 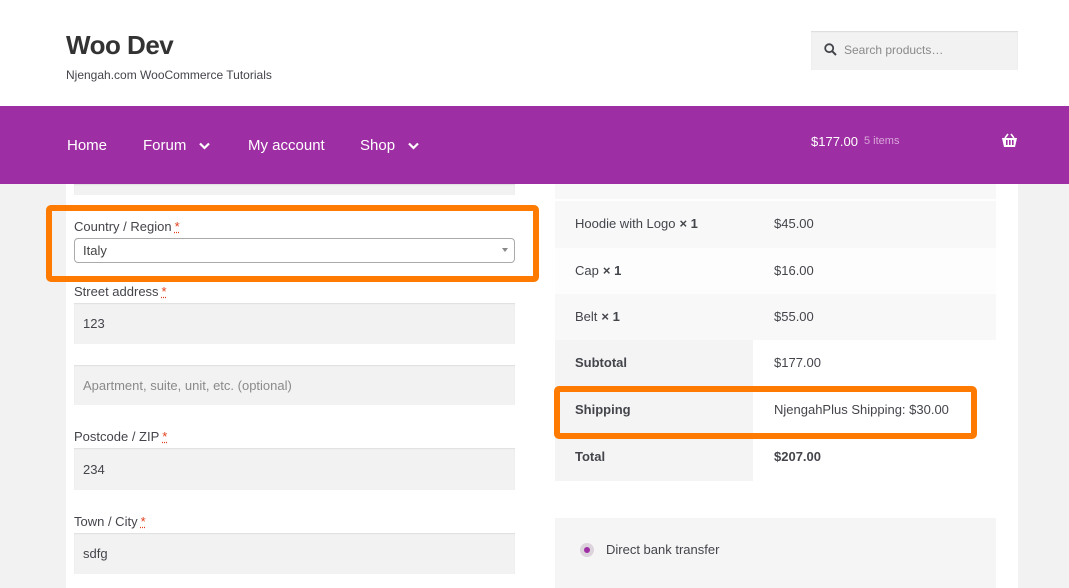 I want to click on product-name: Hoodie with Logo, so click(x=625, y=223).